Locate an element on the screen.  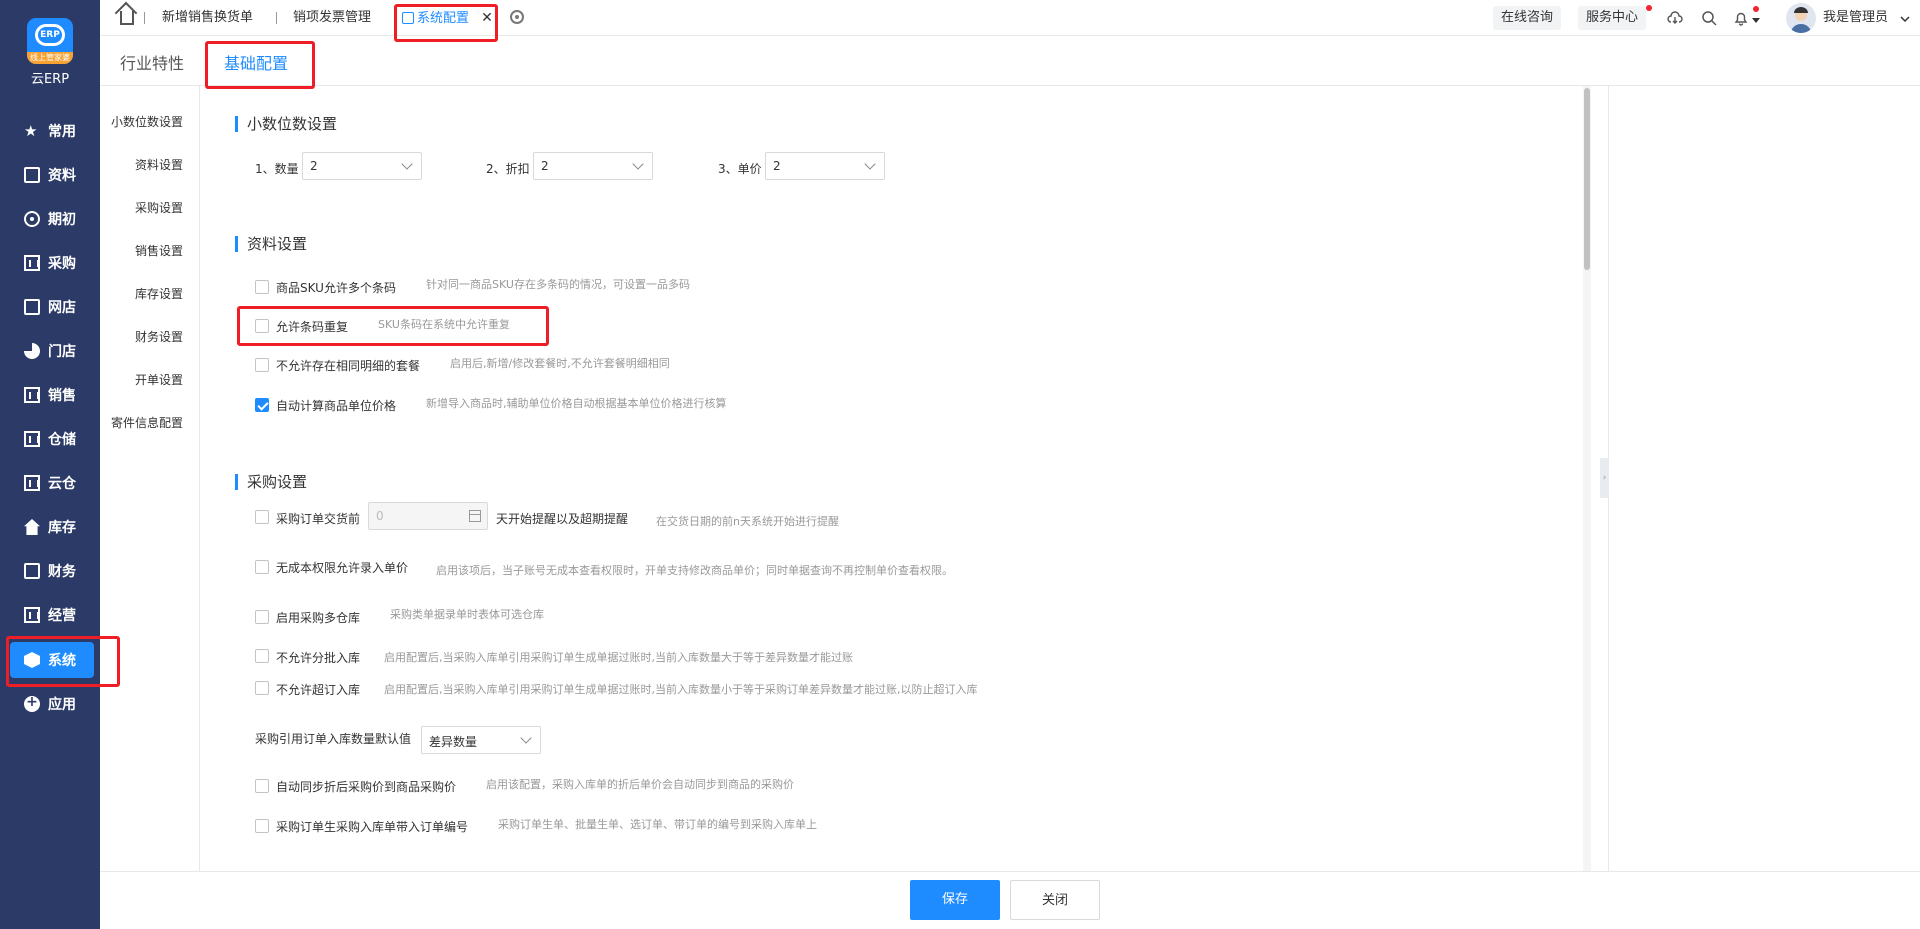
bell-notification-dot is located at coordinates (1756, 9).